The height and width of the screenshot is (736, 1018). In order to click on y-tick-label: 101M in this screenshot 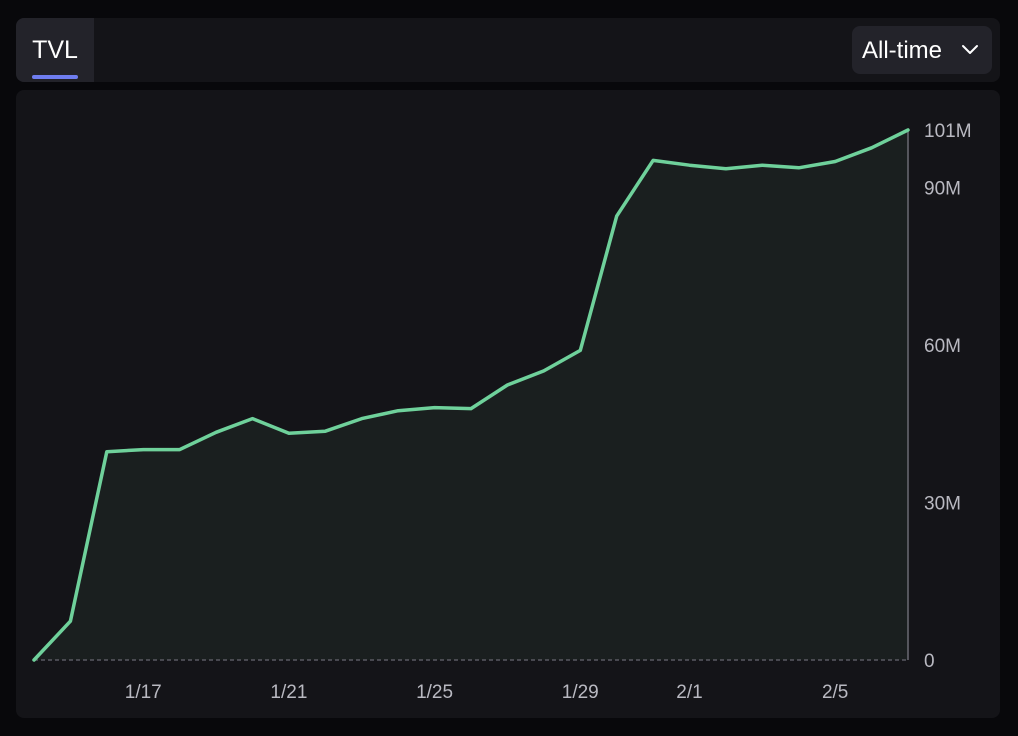, I will do `click(948, 131)`.